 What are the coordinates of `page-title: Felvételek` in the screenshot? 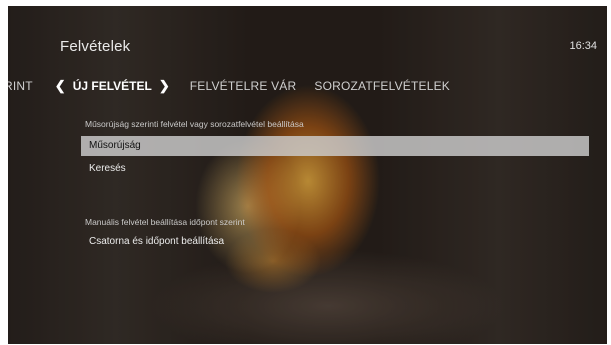 It's located at (95, 46).